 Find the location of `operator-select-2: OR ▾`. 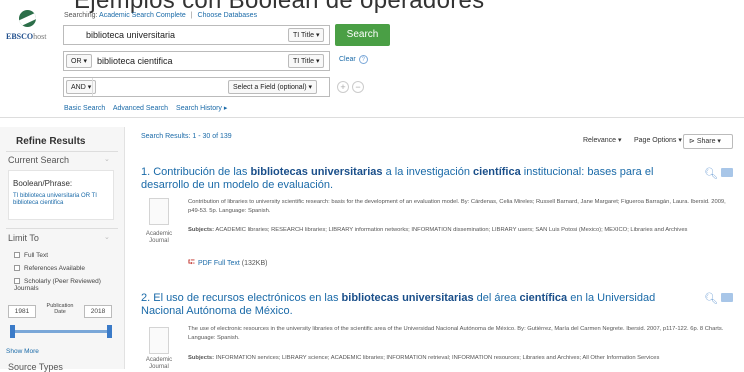

operator-select-2: OR ▾ is located at coordinates (79, 61).